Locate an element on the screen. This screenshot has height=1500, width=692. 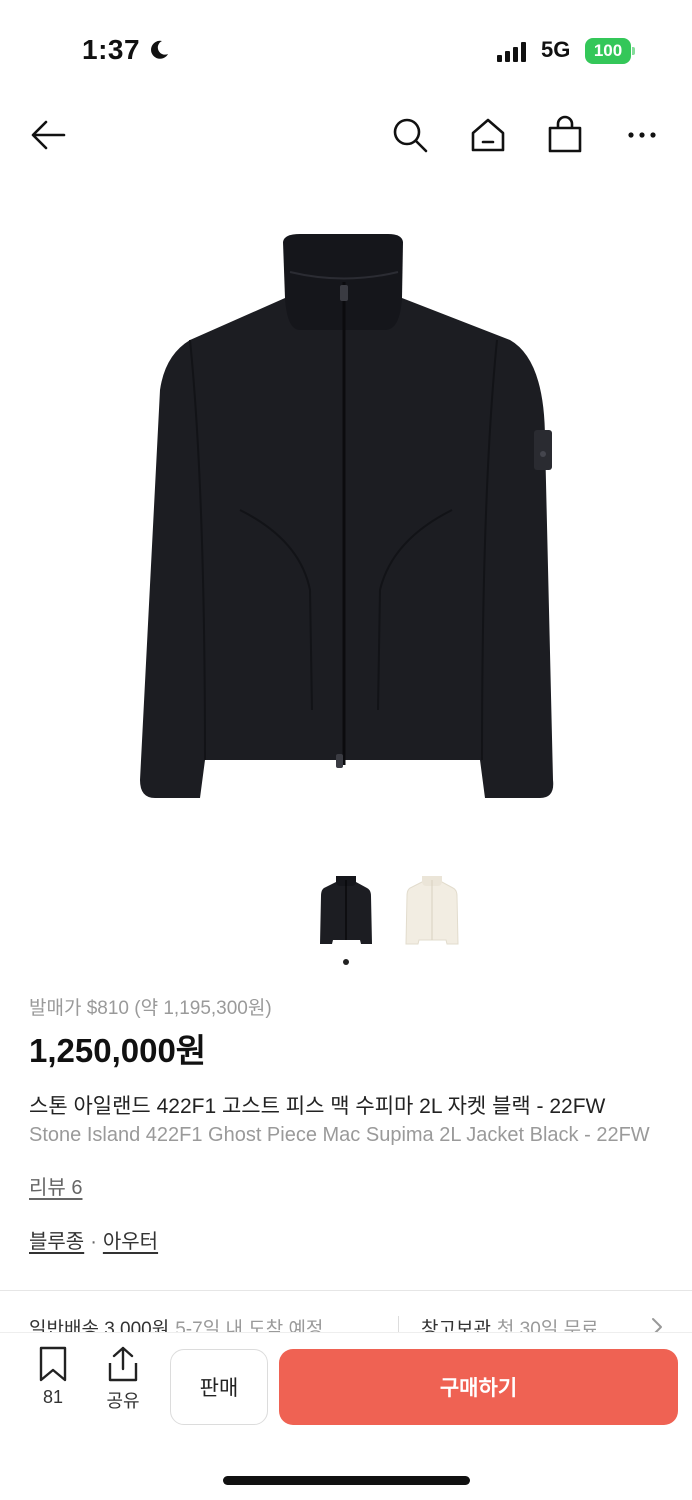
review-link: 리뷰 6 is located at coordinates (55, 1185).